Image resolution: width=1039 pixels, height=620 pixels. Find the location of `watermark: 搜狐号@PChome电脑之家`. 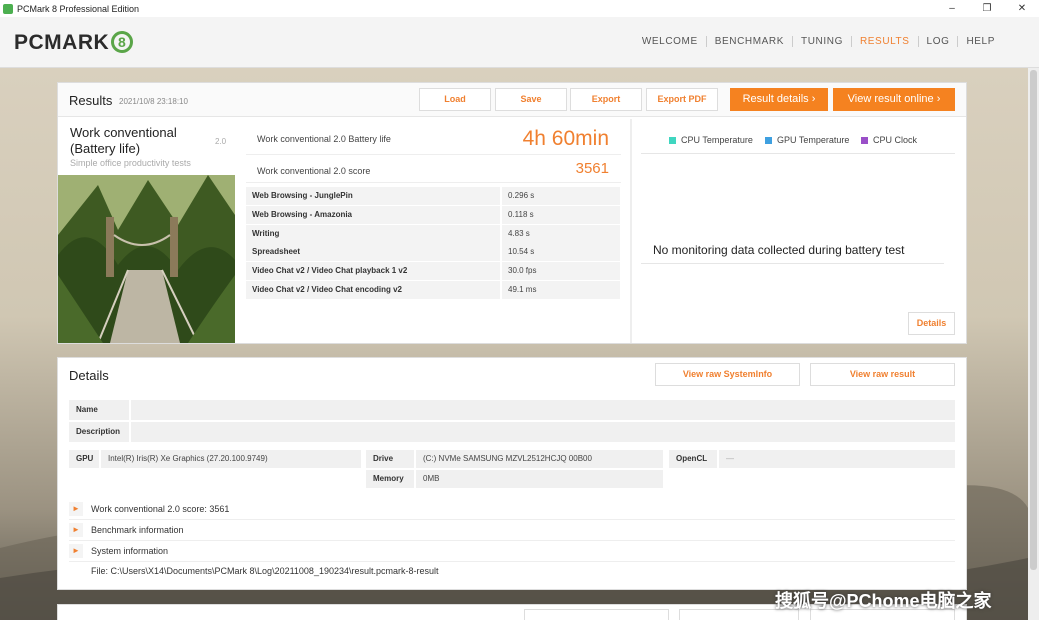

watermark: 搜狐号@PChome电脑之家 is located at coordinates (883, 601).